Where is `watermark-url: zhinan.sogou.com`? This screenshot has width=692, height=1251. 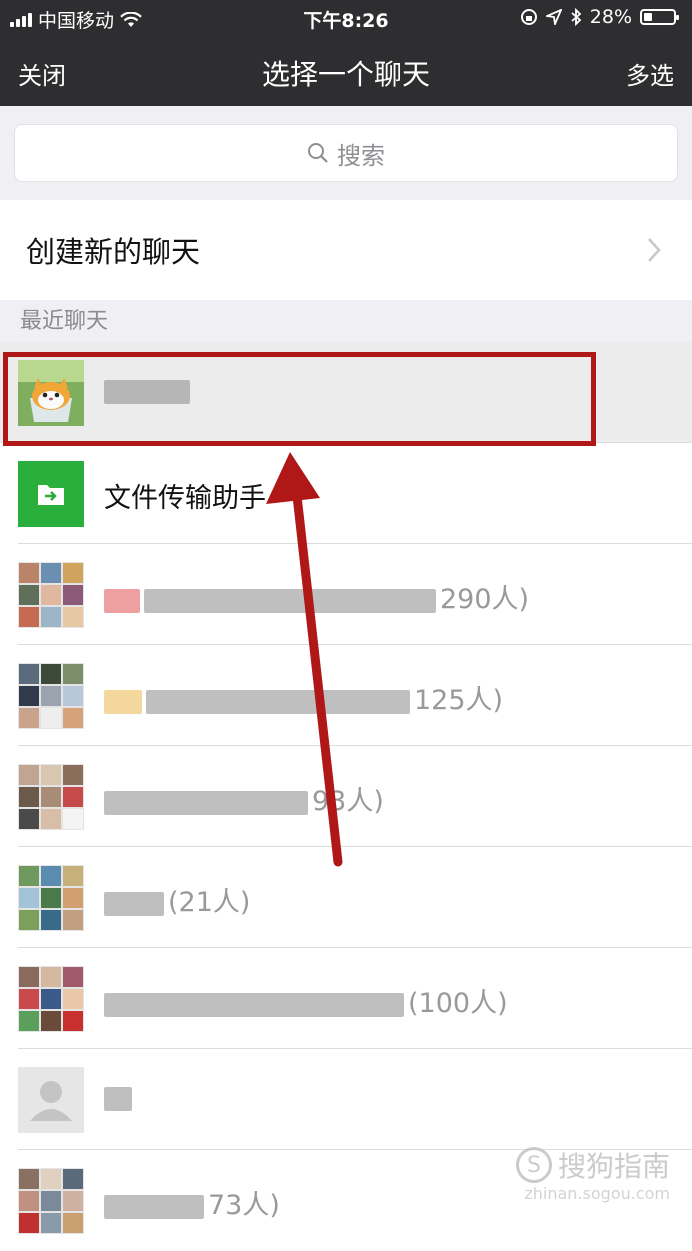 watermark-url: zhinan.sogou.com is located at coordinates (597, 1193).